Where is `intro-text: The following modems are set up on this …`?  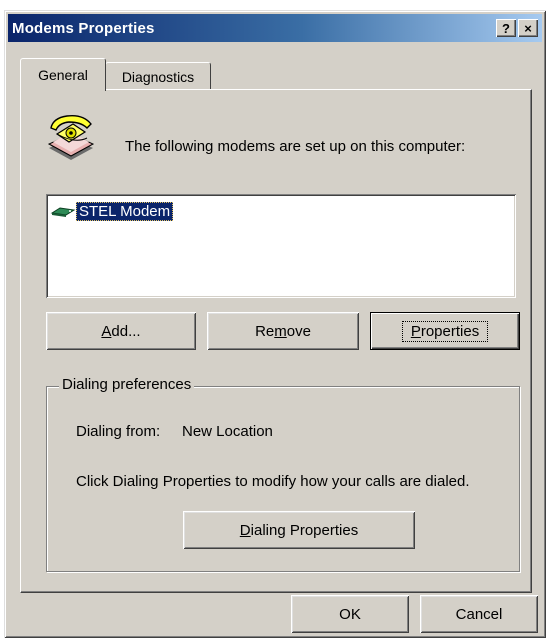
intro-text: The following modems are set up on this … is located at coordinates (295, 146).